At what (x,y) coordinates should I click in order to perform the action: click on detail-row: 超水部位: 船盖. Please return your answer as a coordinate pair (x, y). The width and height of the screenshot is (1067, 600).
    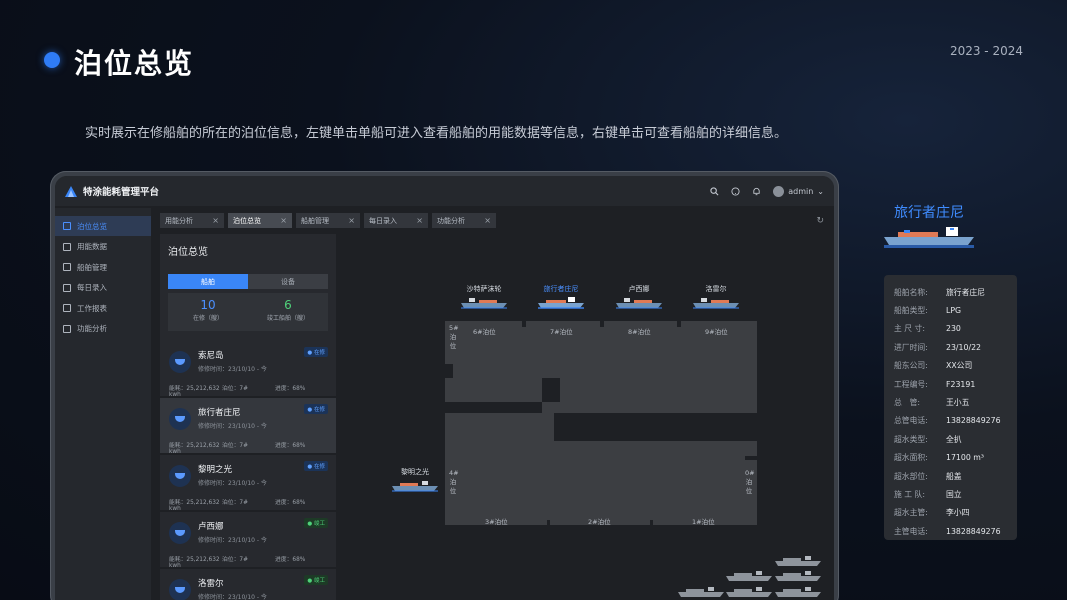
    Looking at the image, I should click on (950, 476).